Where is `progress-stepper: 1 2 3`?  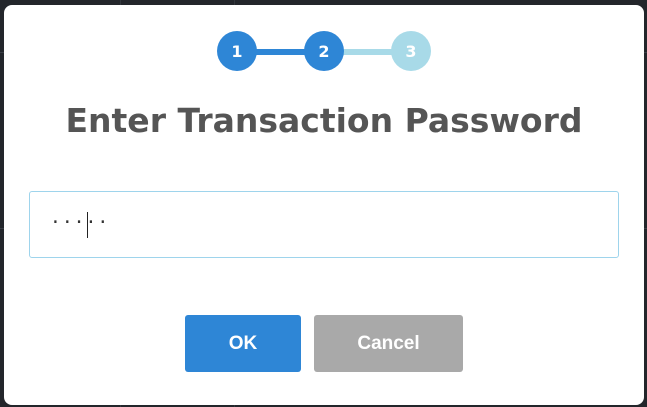 progress-stepper: 1 2 3 is located at coordinates (327, 52).